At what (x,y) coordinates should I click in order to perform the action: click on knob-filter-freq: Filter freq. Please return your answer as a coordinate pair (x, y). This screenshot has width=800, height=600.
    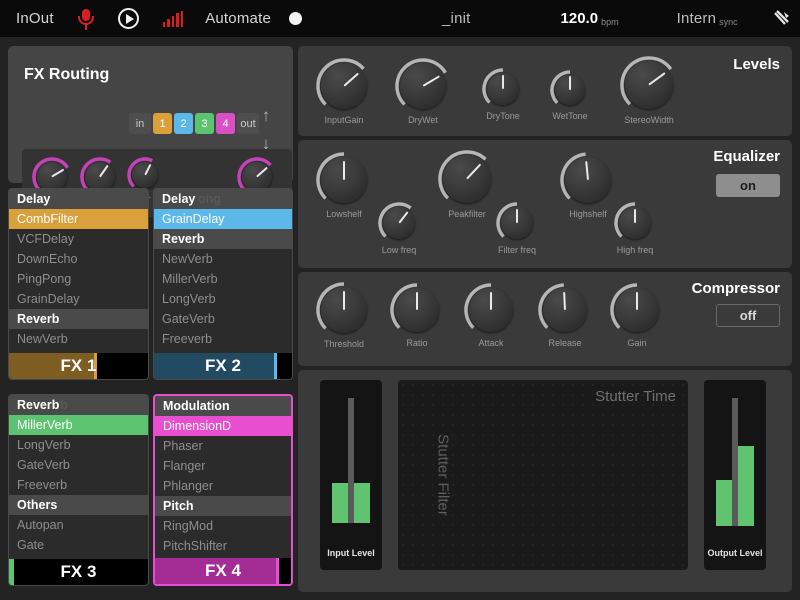
    Looking at the image, I should click on (517, 230).